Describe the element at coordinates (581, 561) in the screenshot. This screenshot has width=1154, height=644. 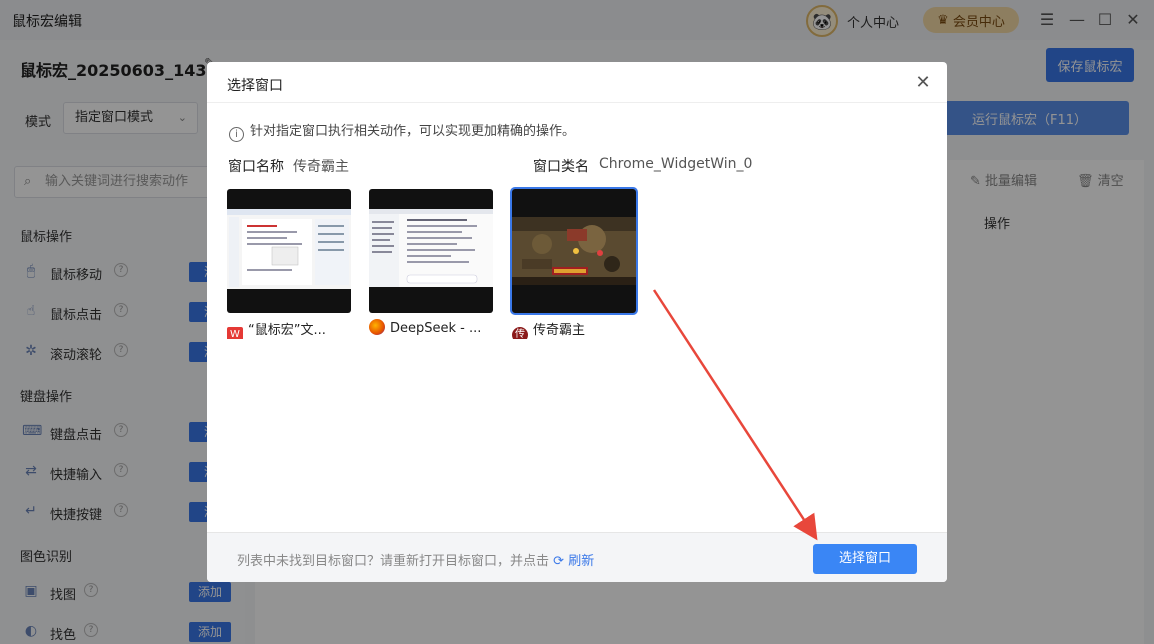
I see `refresh-label: 刷新` at that location.